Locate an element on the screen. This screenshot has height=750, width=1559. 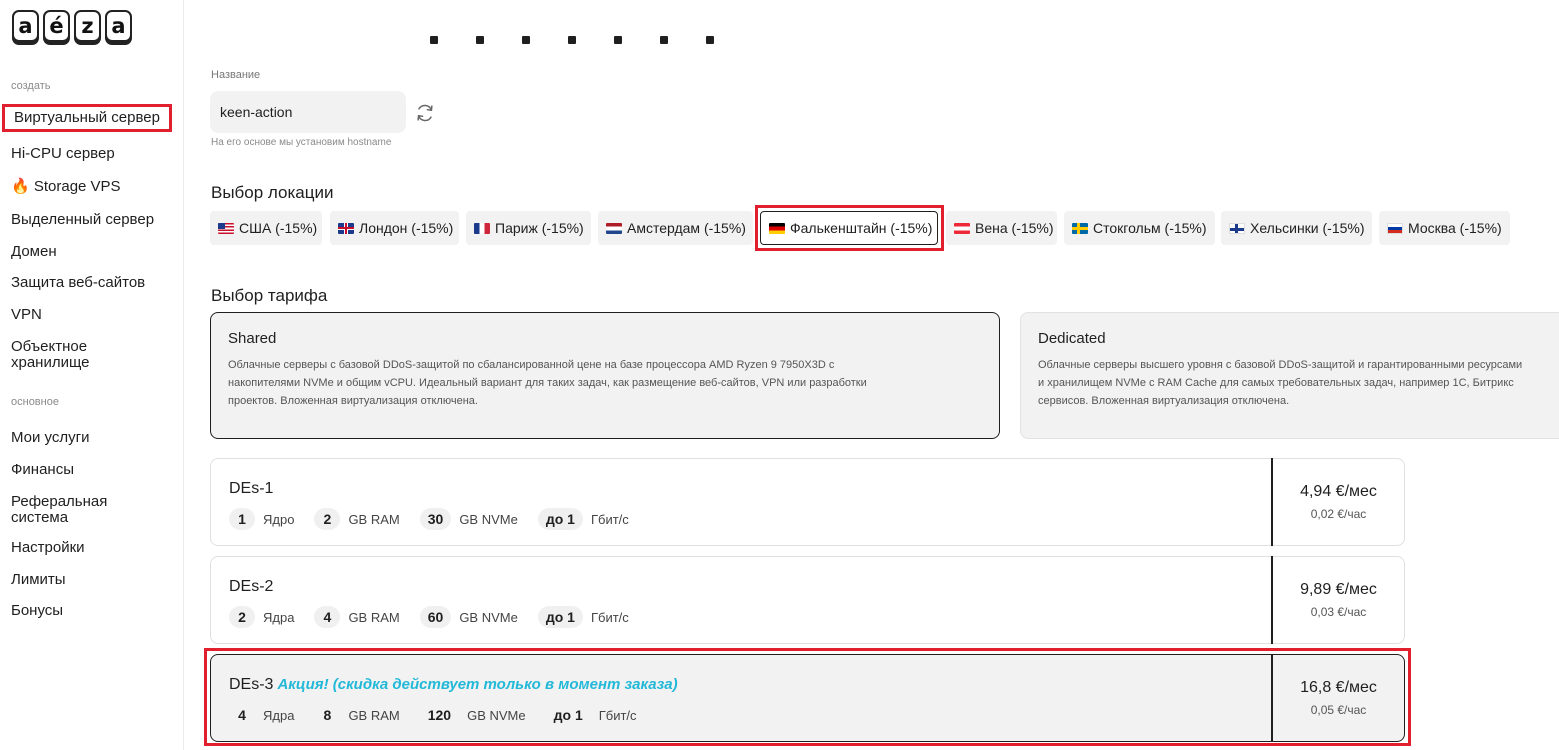
plan-name: DEs-1 is located at coordinates (251, 489).